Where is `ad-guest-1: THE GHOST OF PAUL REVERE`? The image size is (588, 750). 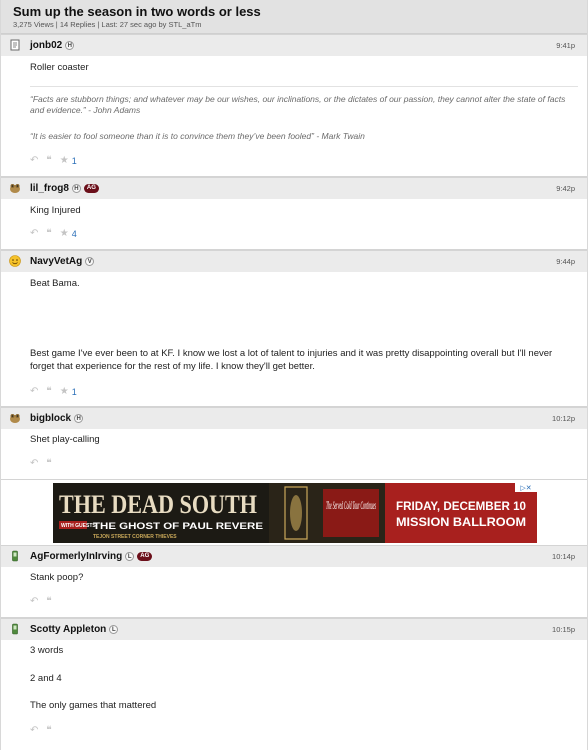
ad-guest-1: THE GHOST OF PAUL REVERE is located at coordinates (178, 526).